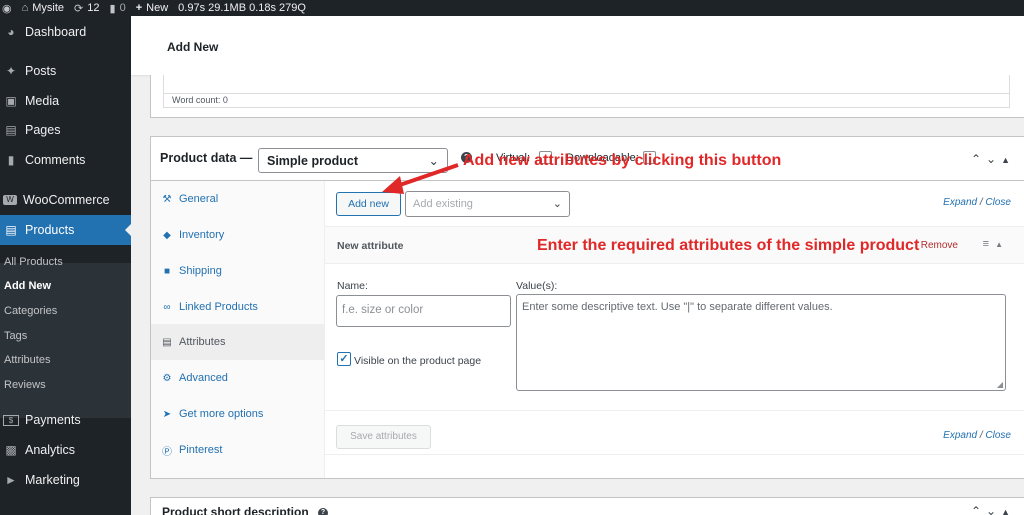 Image resolution: width=1024 pixels, height=515 pixels. I want to click on tab-attributes: ▤ Attributes, so click(237, 342).